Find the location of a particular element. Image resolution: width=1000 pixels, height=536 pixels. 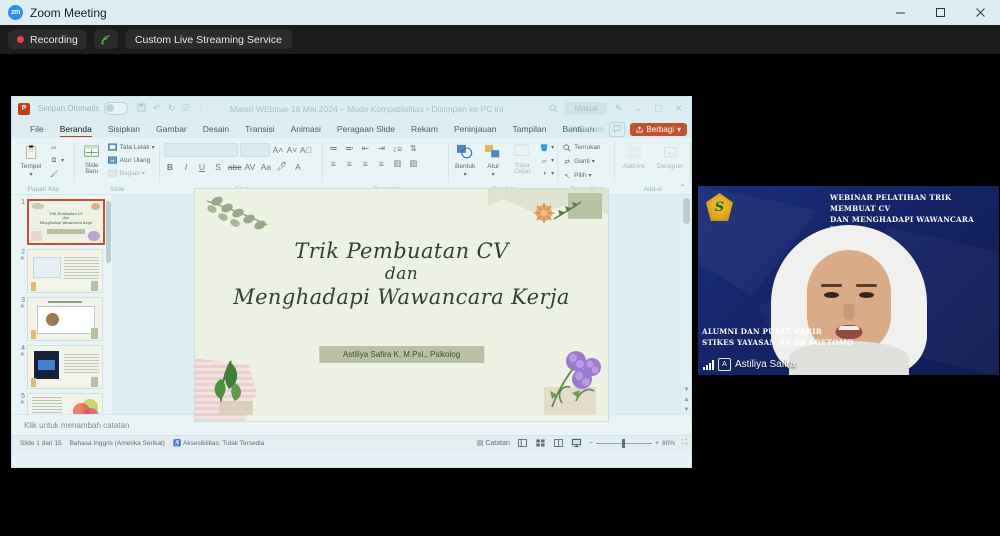

numbering-icon: ≕ is located at coordinates (349, 148).